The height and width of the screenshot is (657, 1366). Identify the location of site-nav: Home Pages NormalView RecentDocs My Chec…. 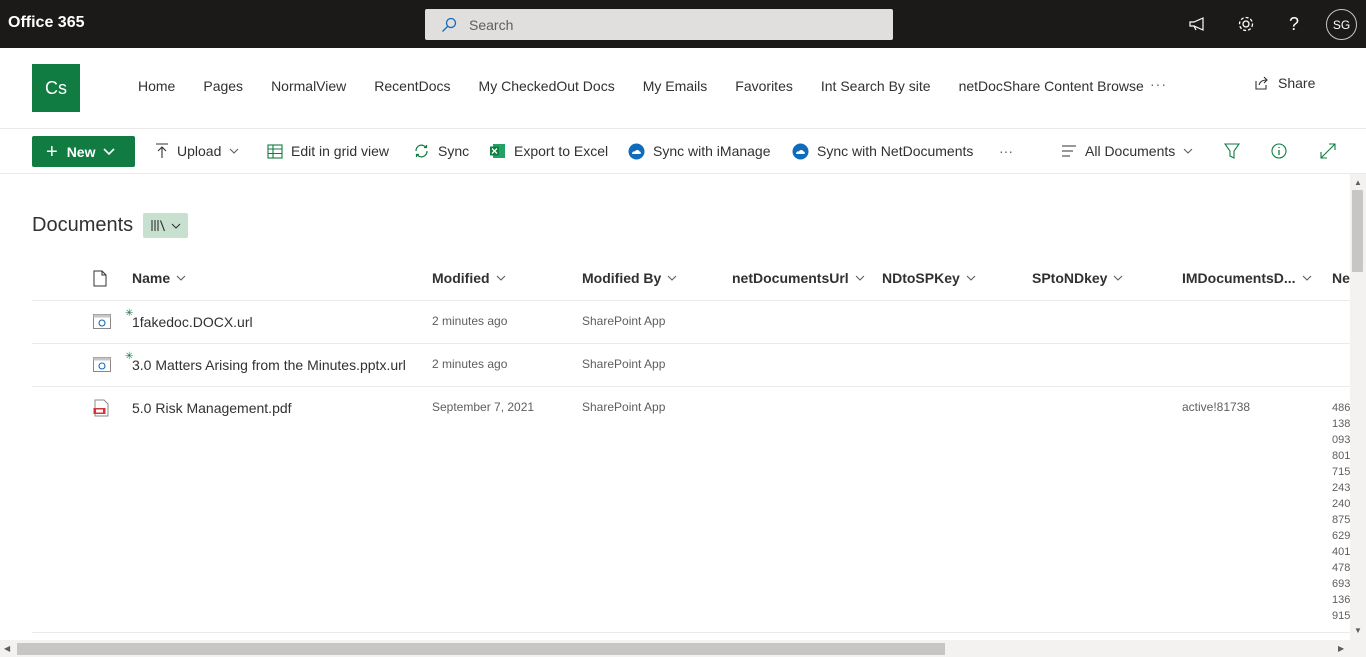
(641, 86).